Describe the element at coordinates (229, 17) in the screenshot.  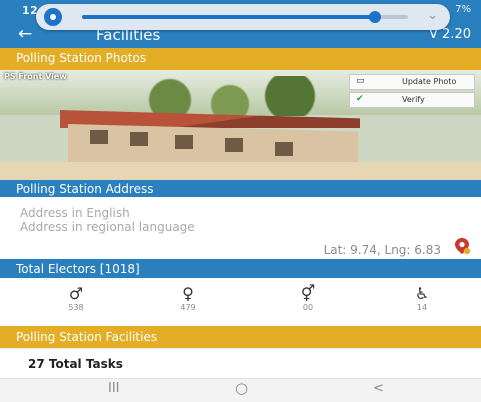
I see `media-progress-fill` at that location.